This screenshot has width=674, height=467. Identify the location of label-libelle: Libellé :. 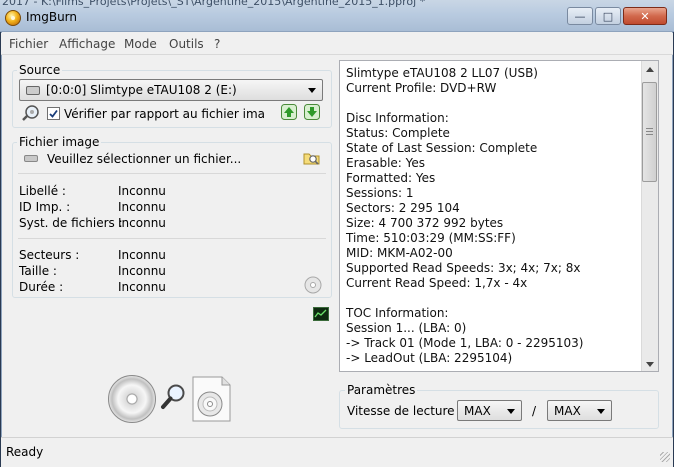
(42, 191).